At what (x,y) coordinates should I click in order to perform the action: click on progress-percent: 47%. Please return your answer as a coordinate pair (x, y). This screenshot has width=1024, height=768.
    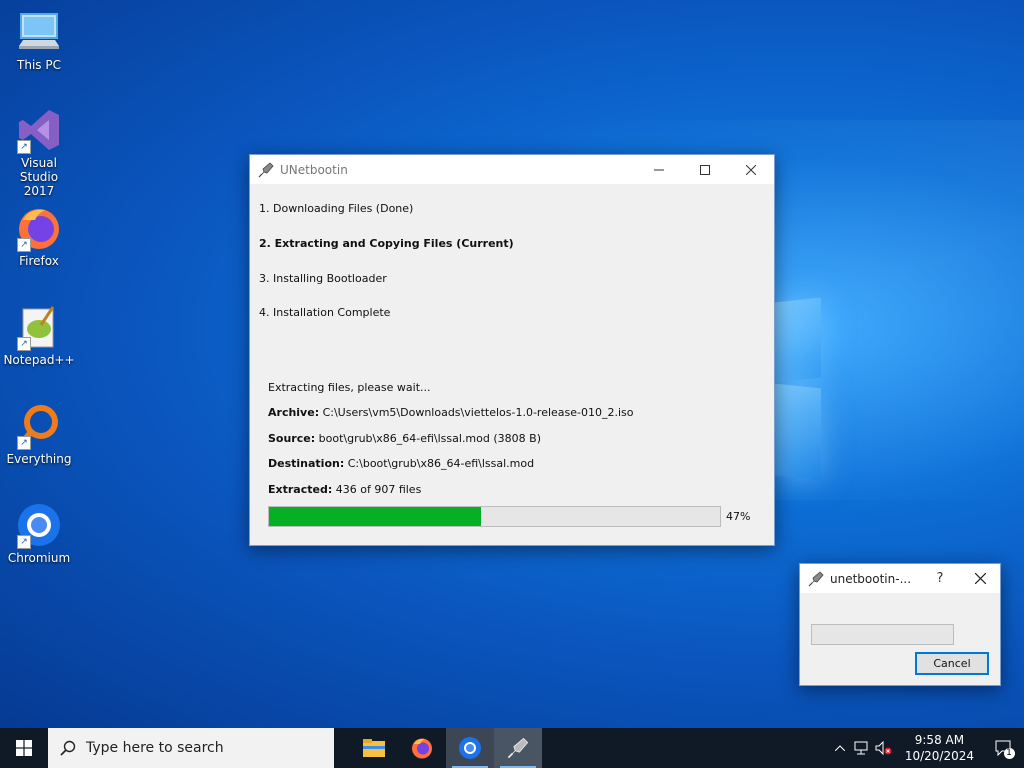
    Looking at the image, I should click on (738, 516).